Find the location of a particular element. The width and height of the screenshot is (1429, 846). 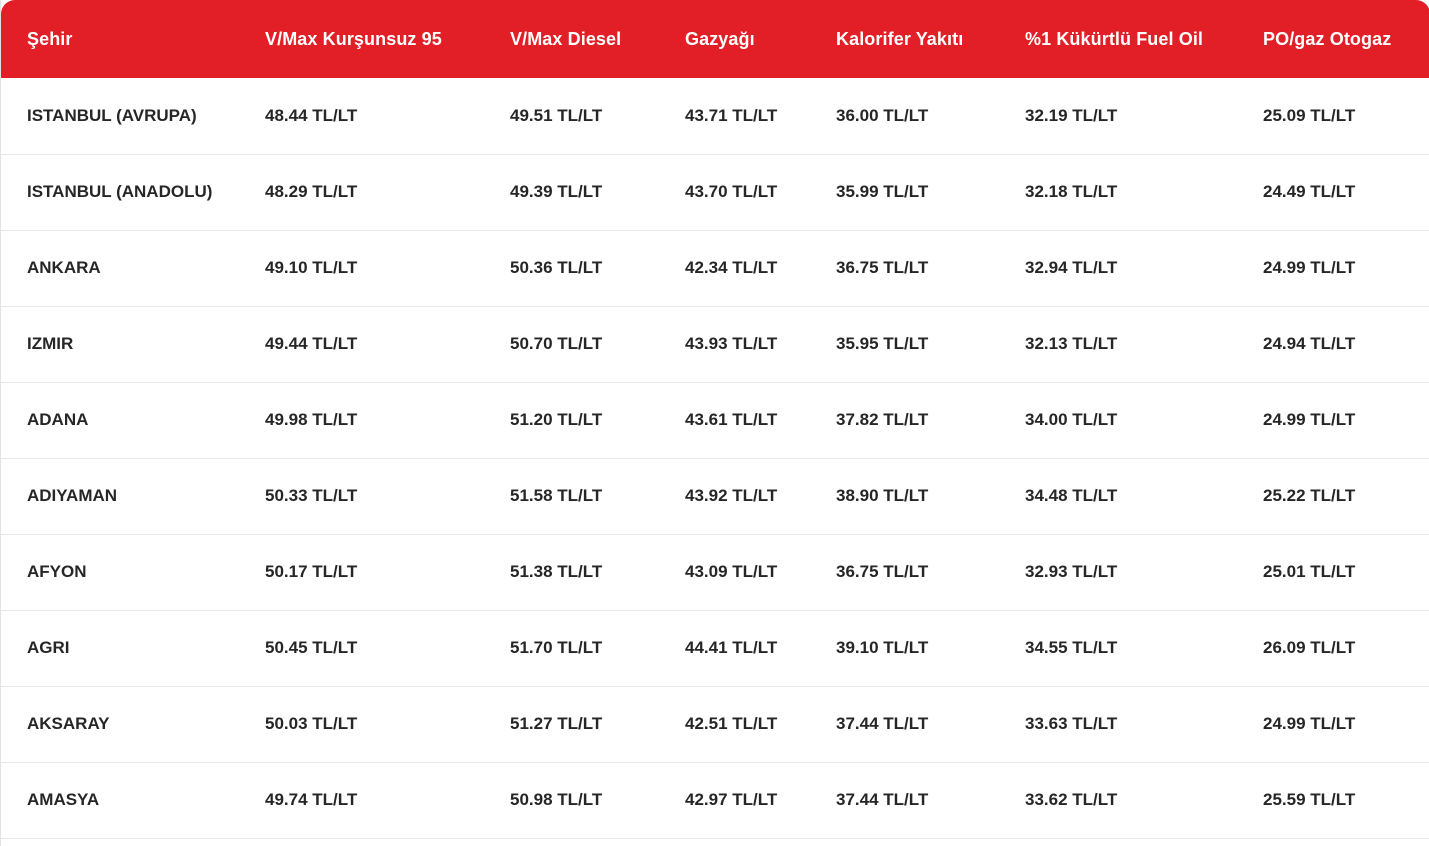

cell-fuel-oil: 32.93 TL/LT is located at coordinates (1144, 572).